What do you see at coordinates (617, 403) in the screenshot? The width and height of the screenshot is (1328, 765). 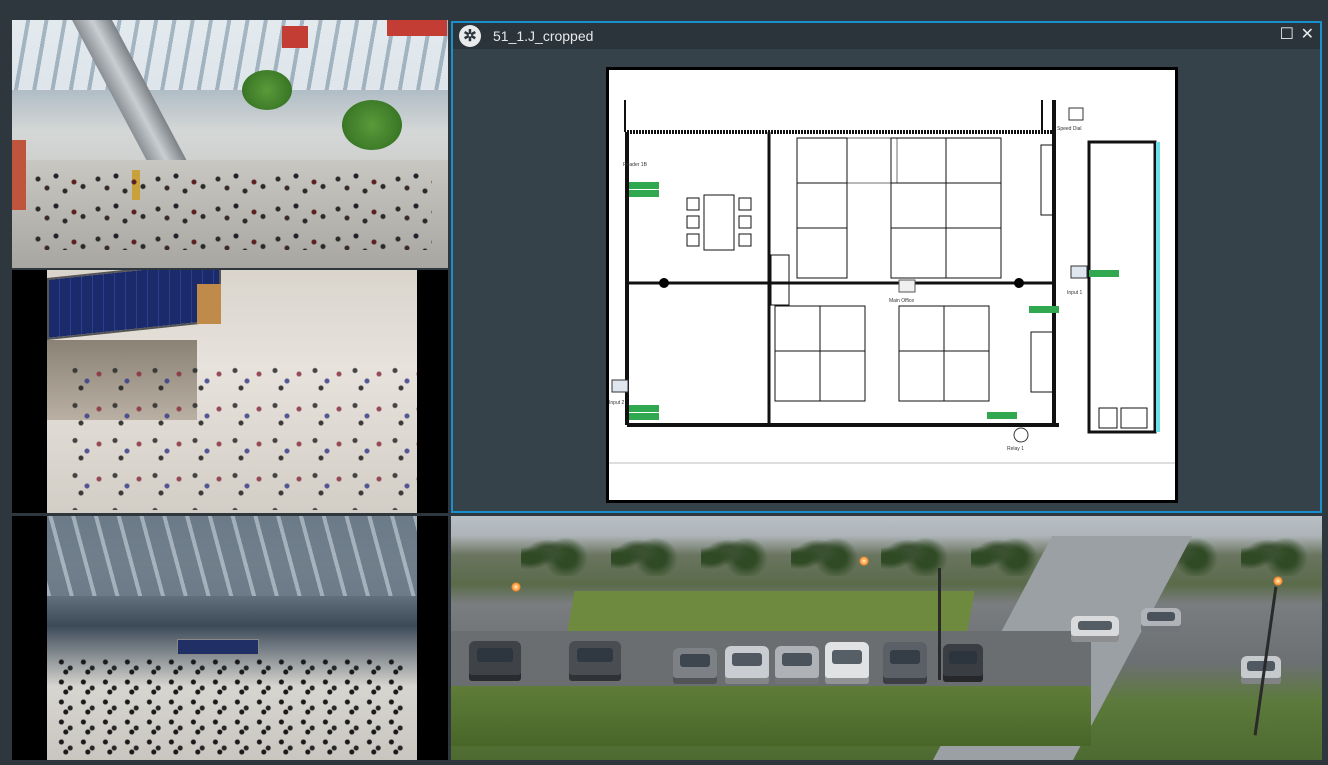 I see `input-2-label: Input 2` at bounding box center [617, 403].